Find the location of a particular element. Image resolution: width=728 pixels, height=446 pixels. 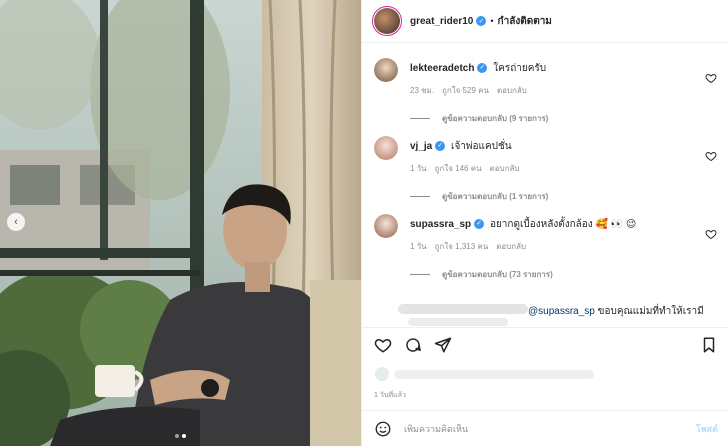

carousel-dots is located at coordinates (180, 436).